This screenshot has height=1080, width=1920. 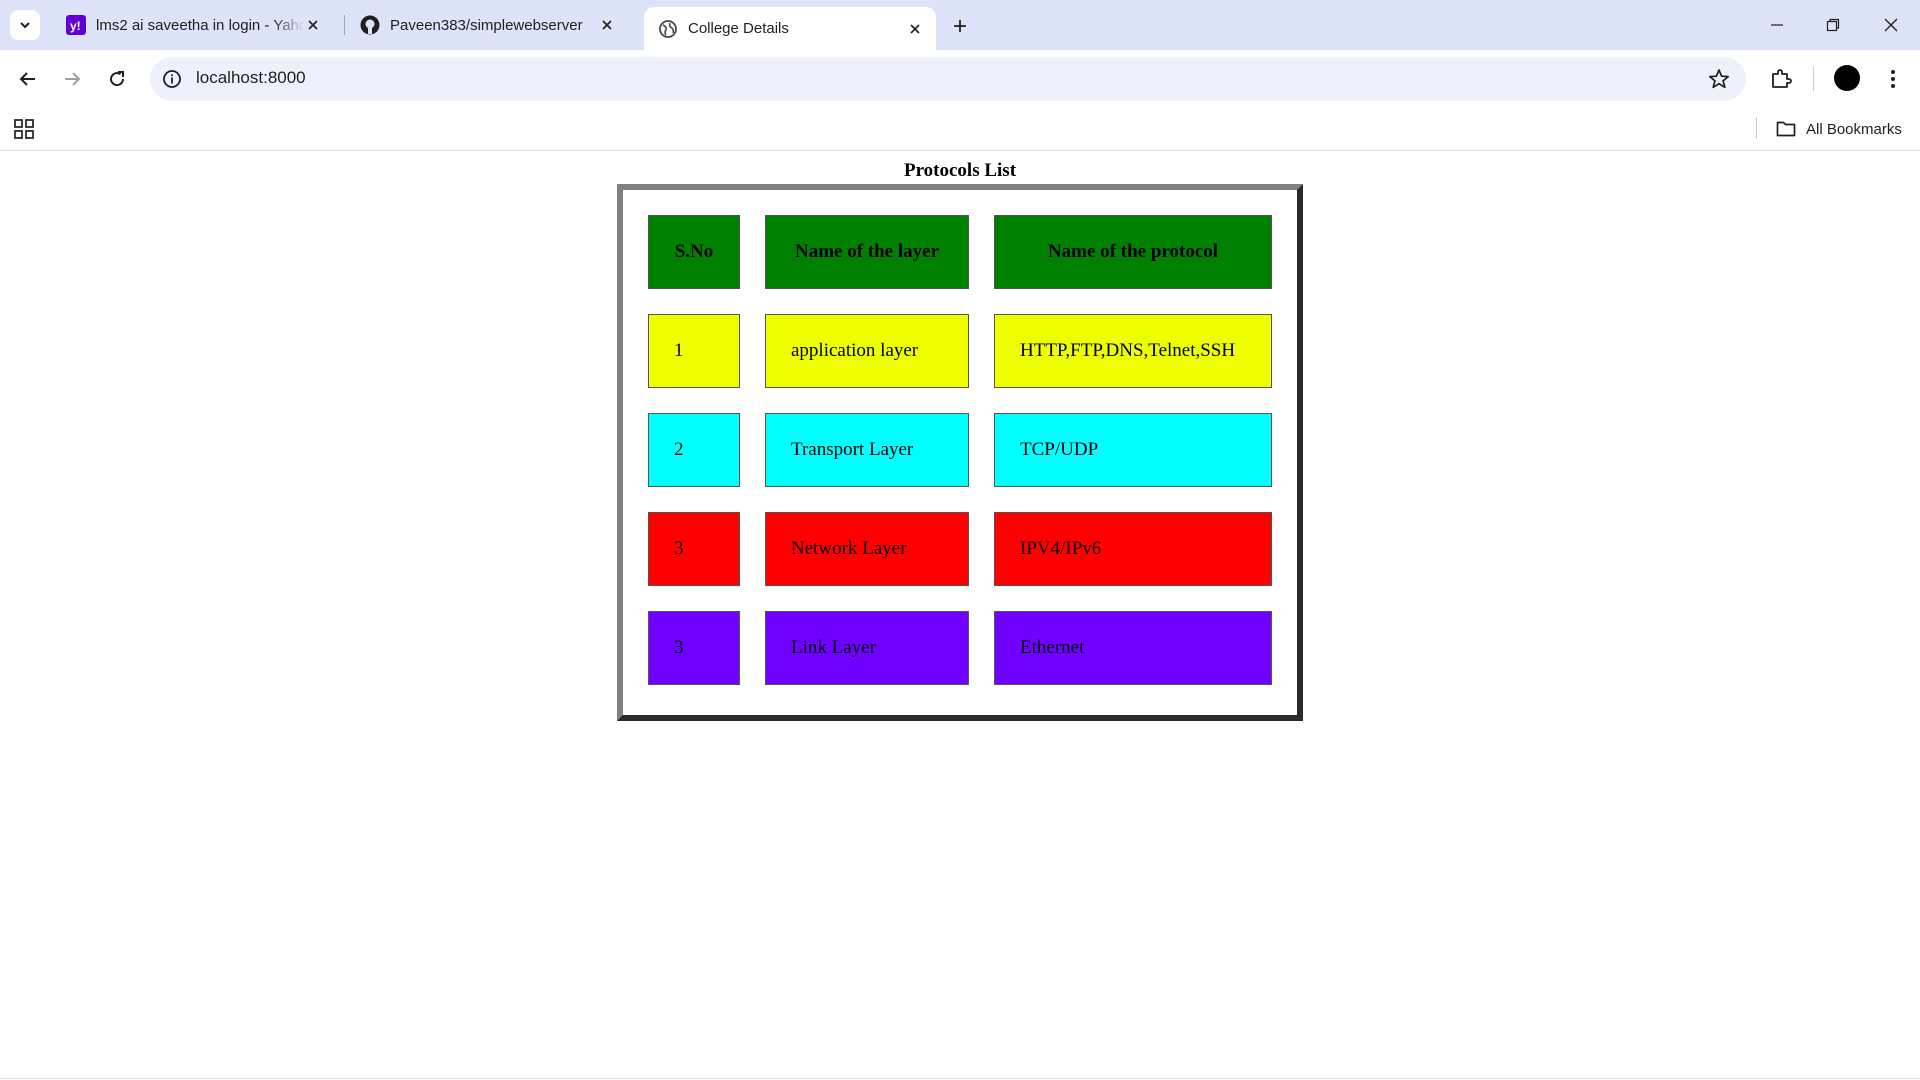 I want to click on tab-title: Paveen383/simplewebserver, so click(x=486, y=25).